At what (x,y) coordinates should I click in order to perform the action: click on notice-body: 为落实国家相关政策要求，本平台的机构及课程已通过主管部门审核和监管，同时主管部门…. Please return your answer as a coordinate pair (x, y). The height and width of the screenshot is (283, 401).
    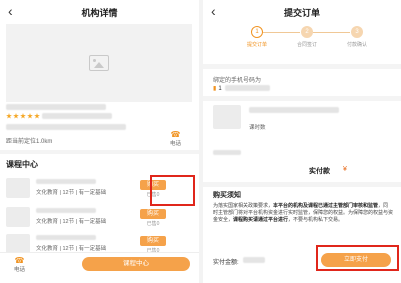
    Looking at the image, I should click on (303, 213).